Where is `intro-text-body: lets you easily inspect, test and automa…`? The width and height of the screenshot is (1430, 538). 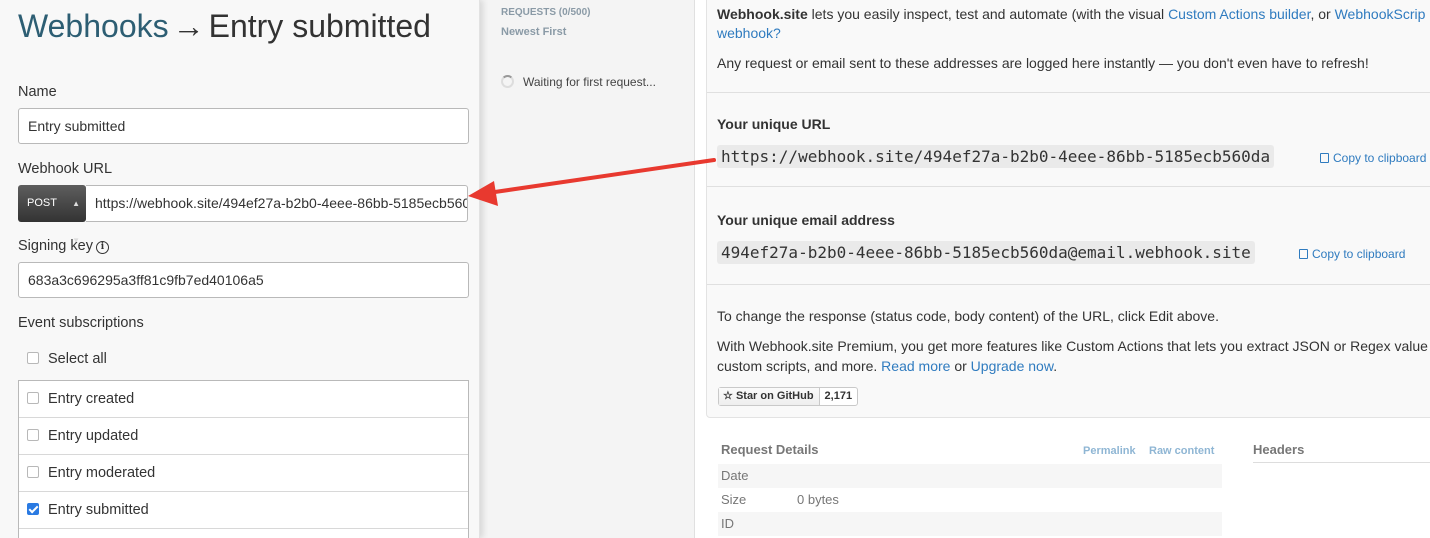
intro-text-body: lets you easily inspect, test and automa… is located at coordinates (988, 14).